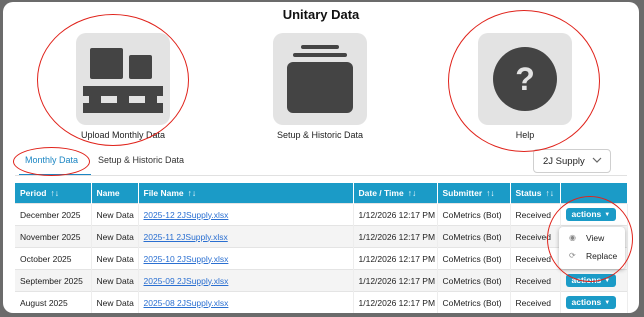 Image resolution: width=644 pixels, height=317 pixels. What do you see at coordinates (53, 236) in the screenshot?
I see `cell-period: November 2025` at bounding box center [53, 236].